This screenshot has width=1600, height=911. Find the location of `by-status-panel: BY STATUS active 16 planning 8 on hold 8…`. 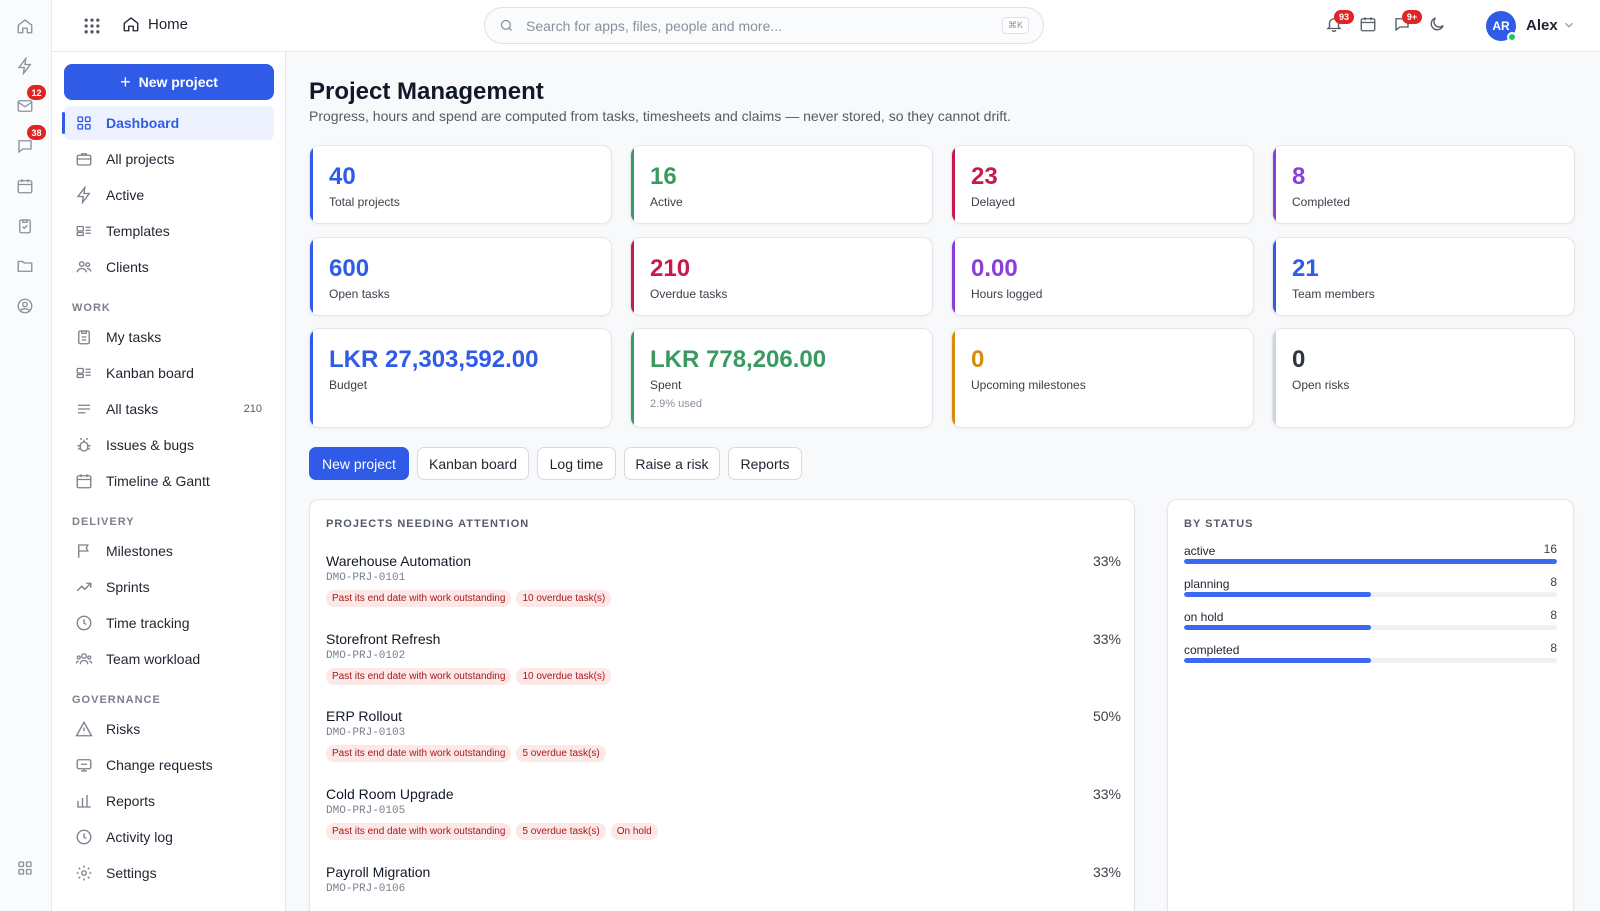

by-status-panel: BY STATUS active 16 planning 8 on hold 8… is located at coordinates (1370, 705).